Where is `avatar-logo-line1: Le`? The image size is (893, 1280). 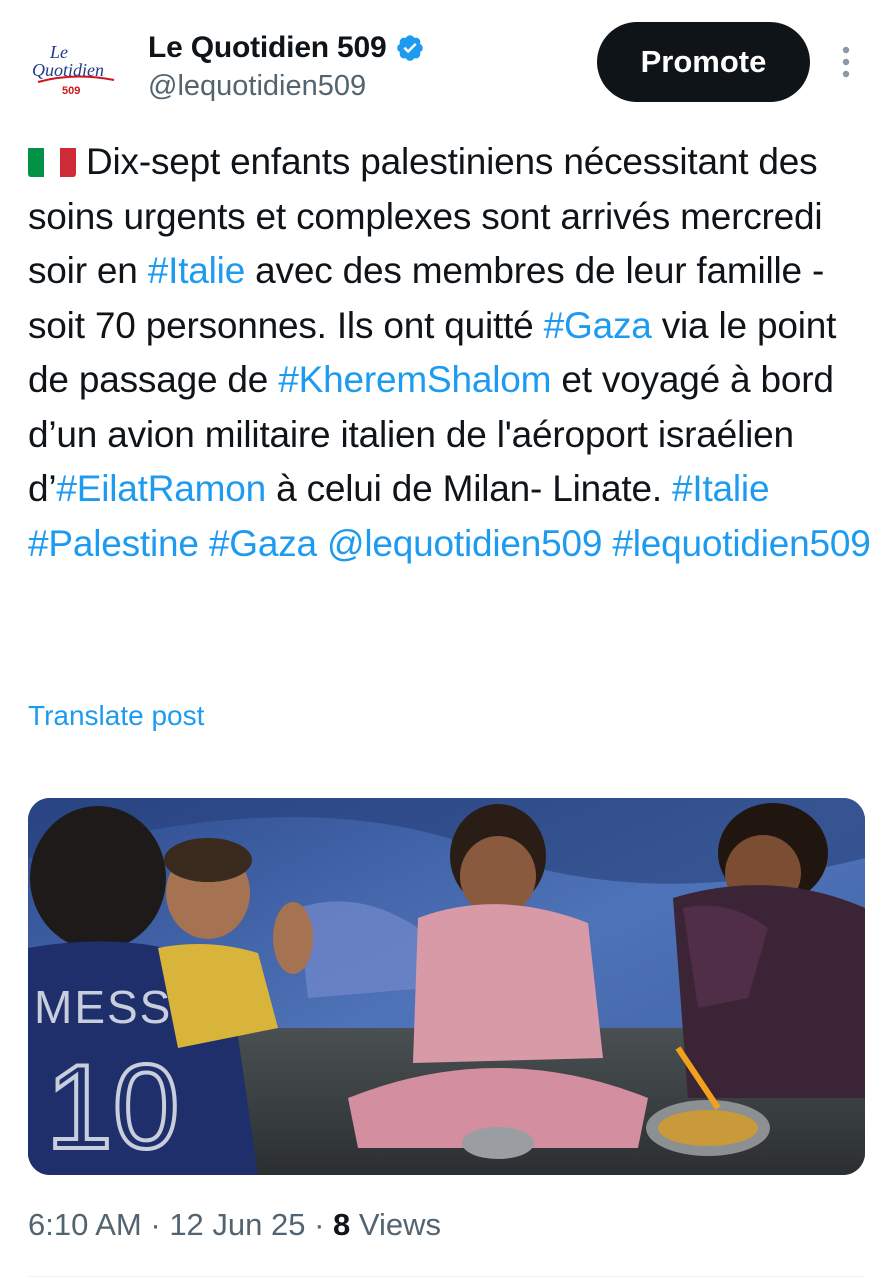 avatar-logo-line1: Le is located at coordinates (58, 52).